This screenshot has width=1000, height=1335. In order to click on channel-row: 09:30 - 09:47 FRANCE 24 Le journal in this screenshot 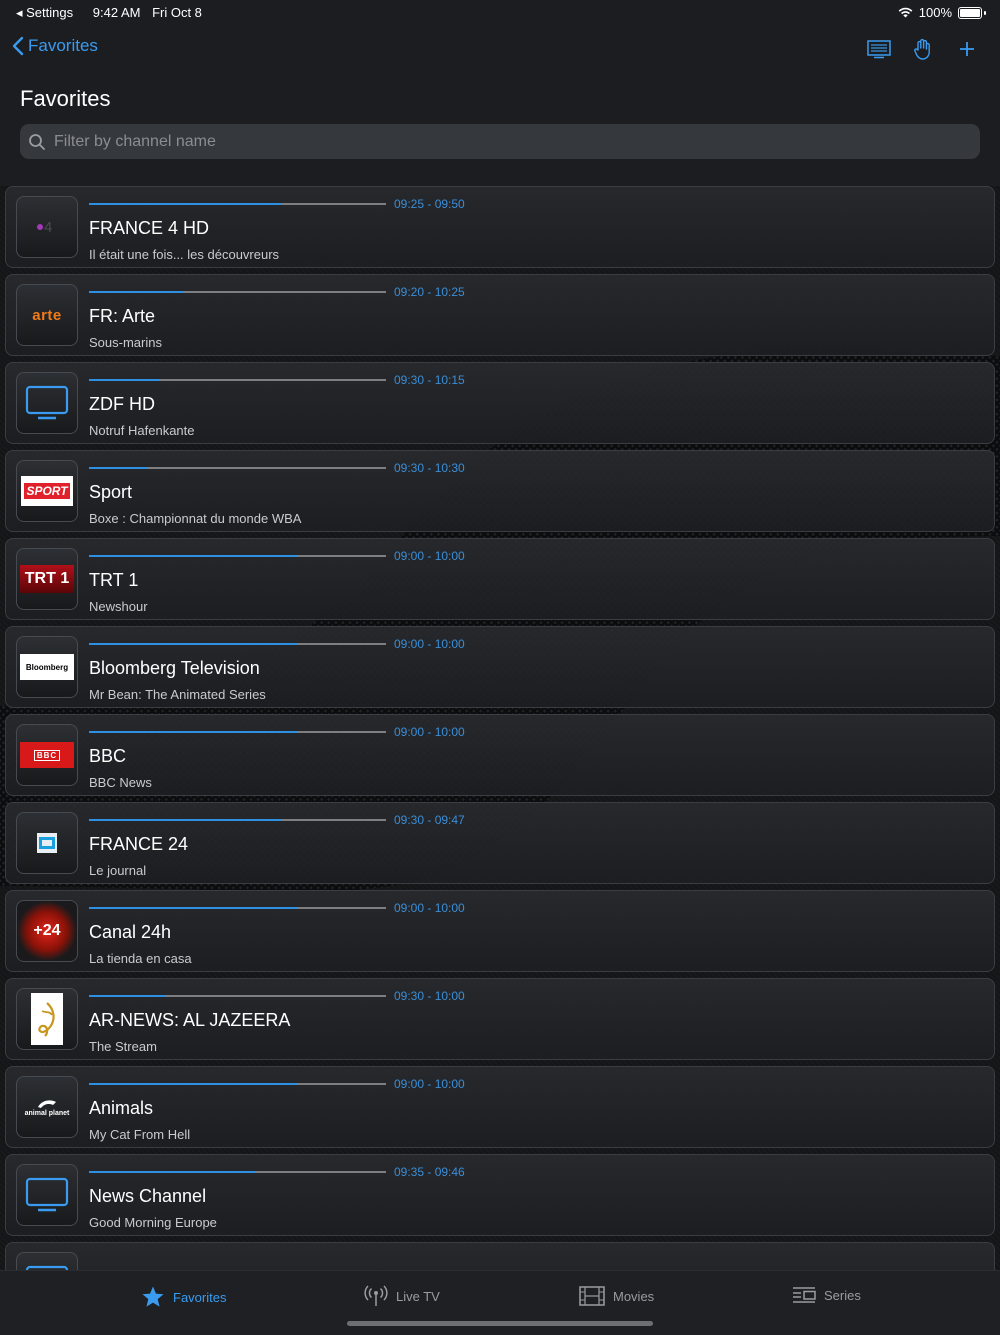, I will do `click(500, 843)`.